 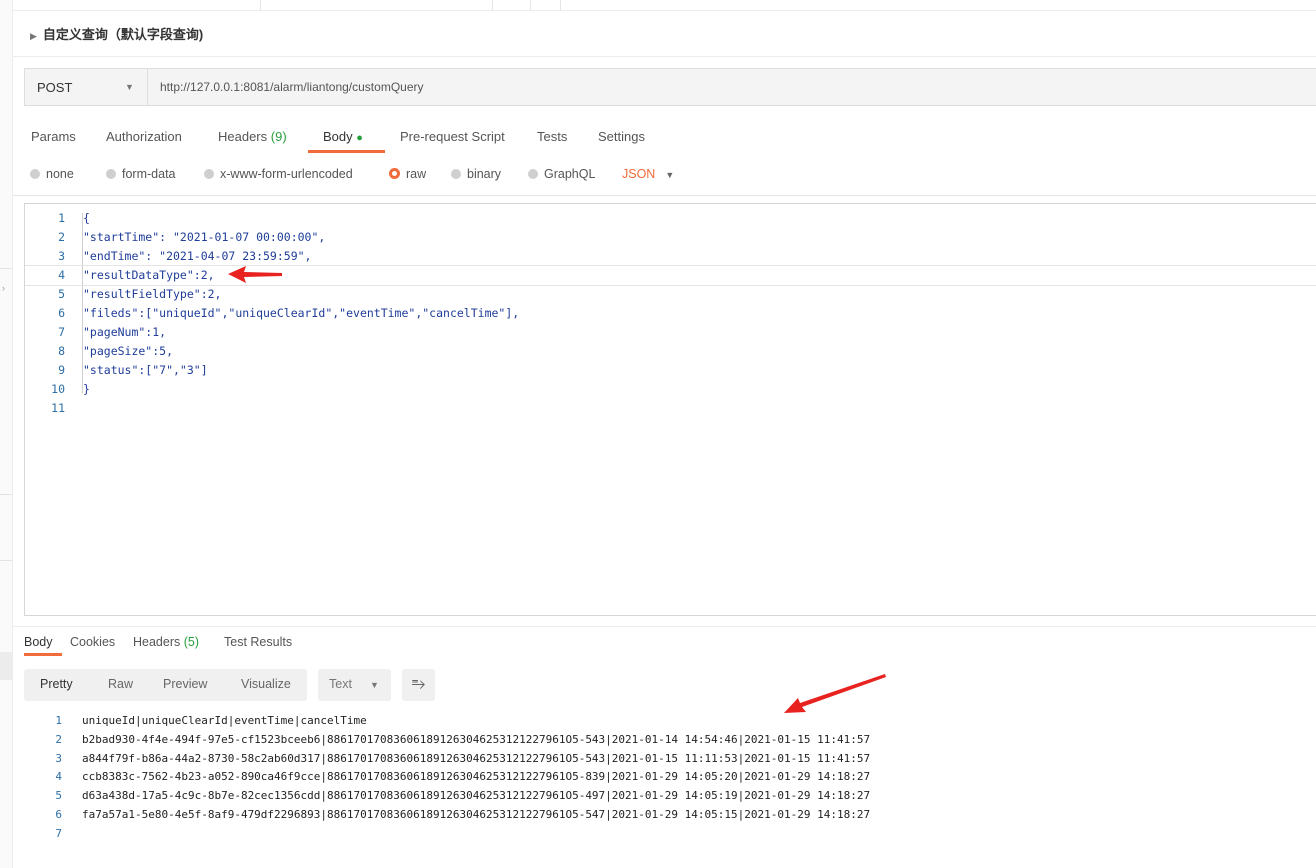 I want to click on view-visualize-button: Visualize, so click(x=266, y=684).